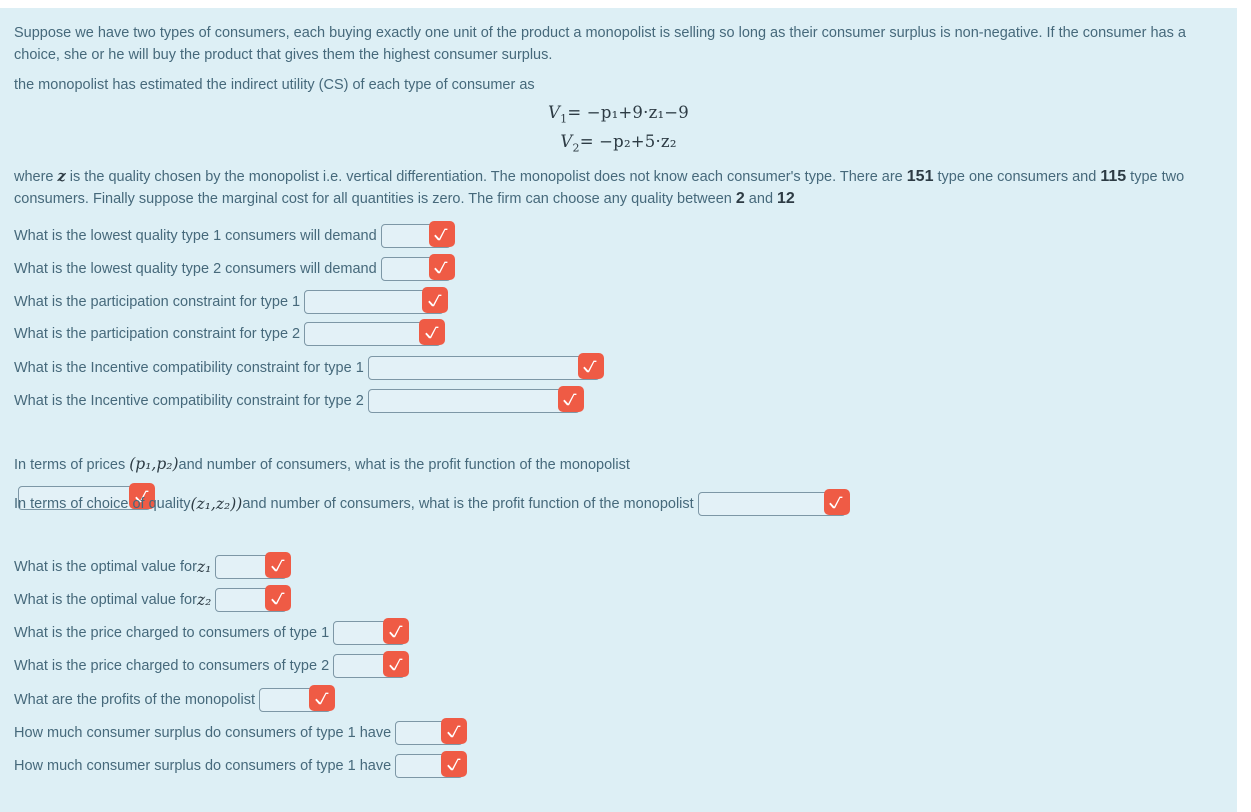  I want to click on quality-min: 2, so click(740, 198).